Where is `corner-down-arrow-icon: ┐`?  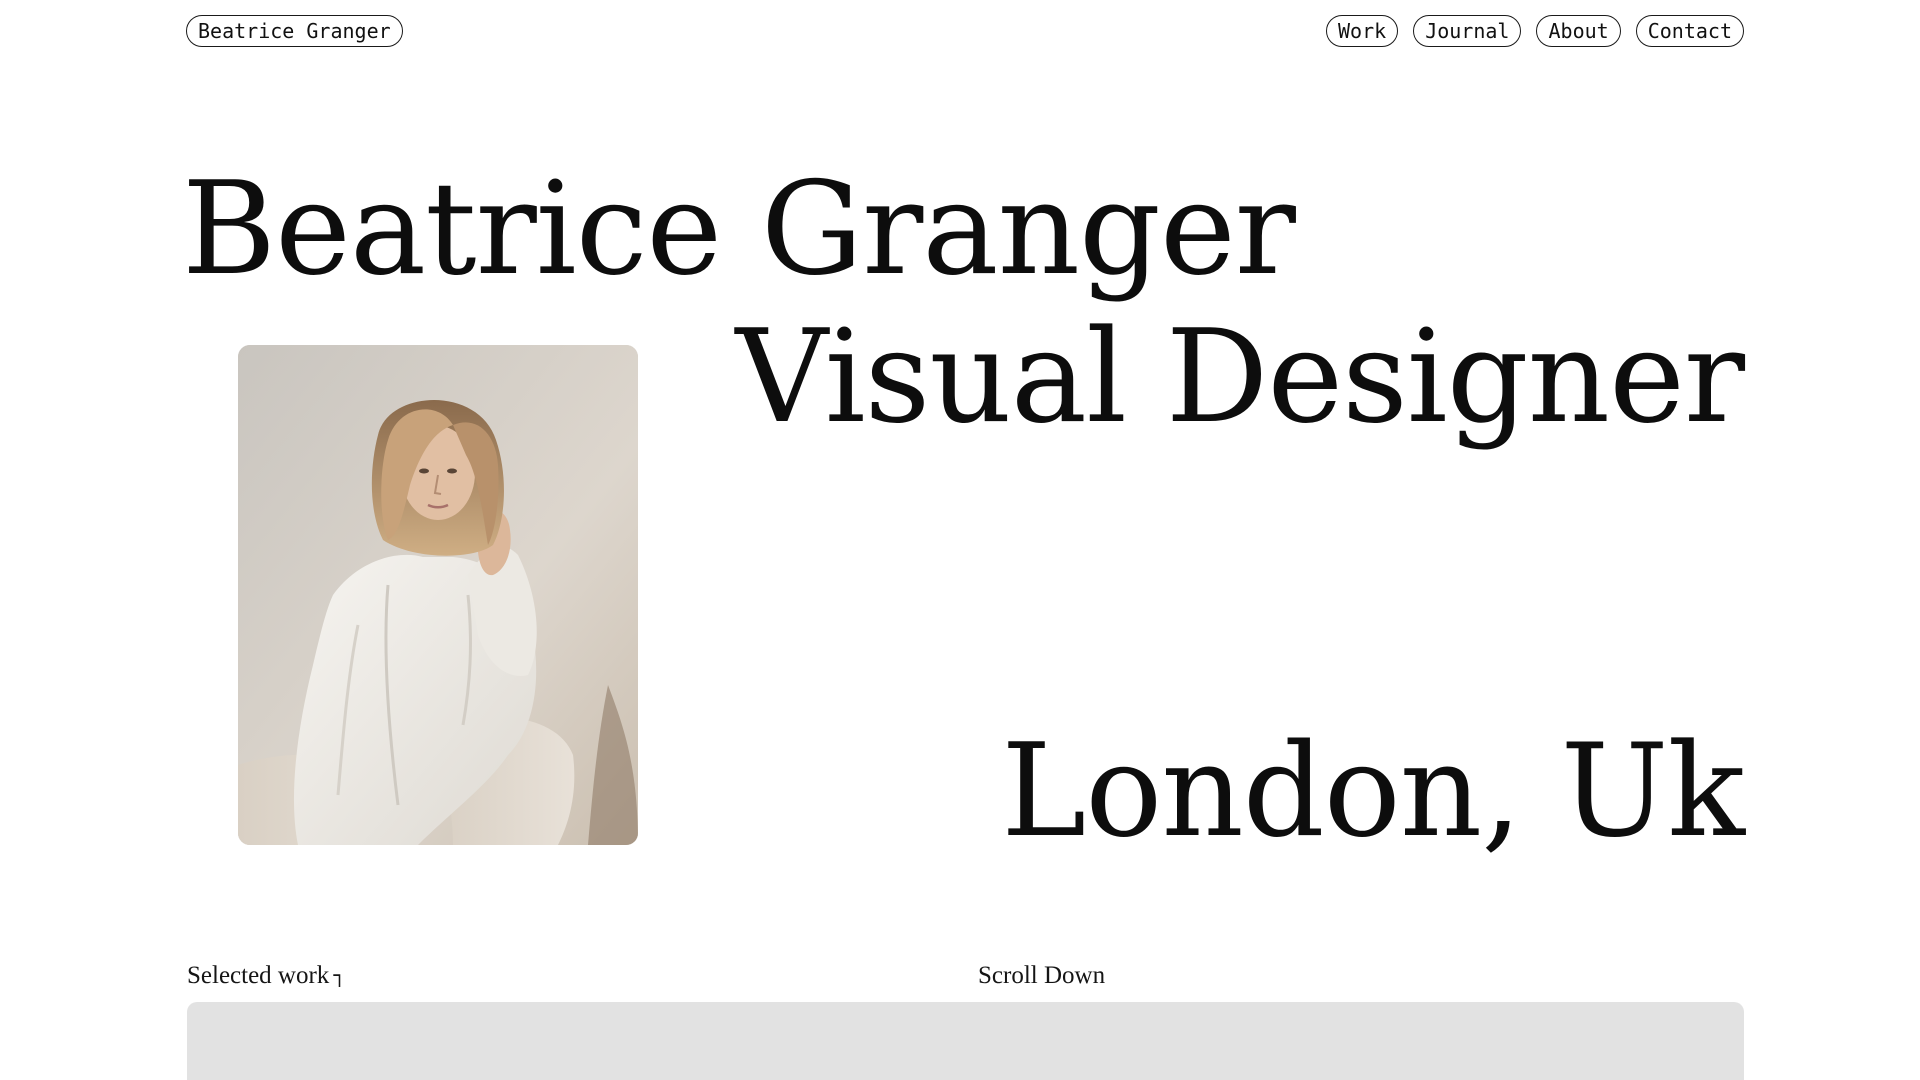 corner-down-arrow-icon: ┐ is located at coordinates (339, 975).